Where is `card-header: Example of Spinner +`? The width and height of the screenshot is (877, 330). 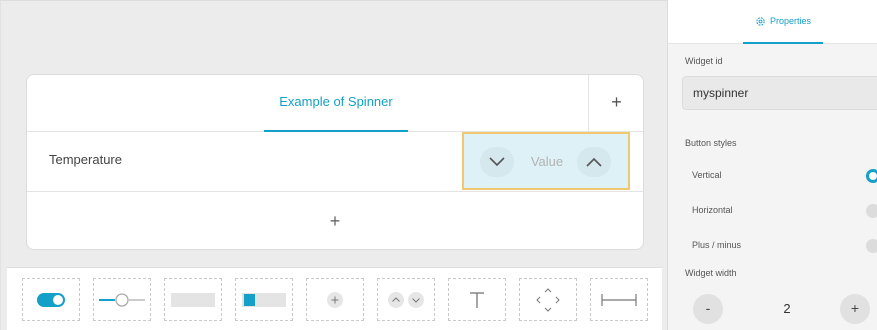 card-header: Example of Spinner + is located at coordinates (335, 103).